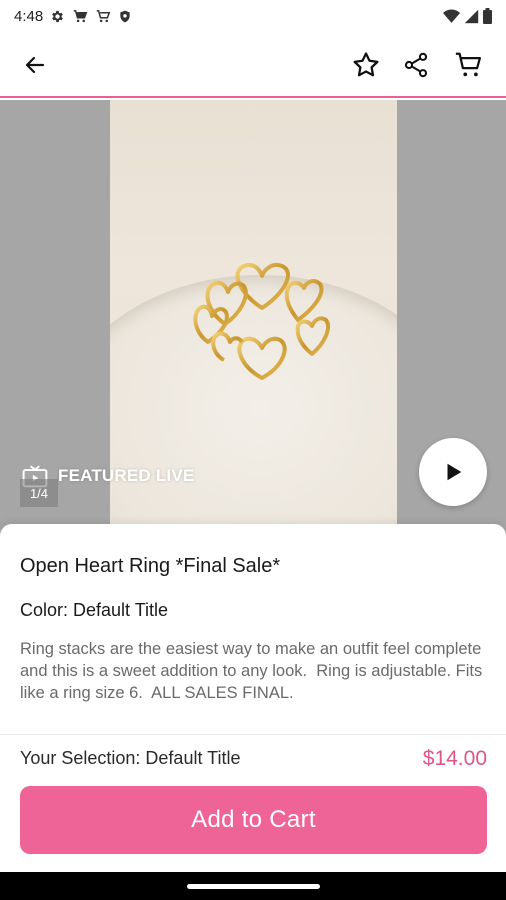  I want to click on play-video-button, so click(453, 472).